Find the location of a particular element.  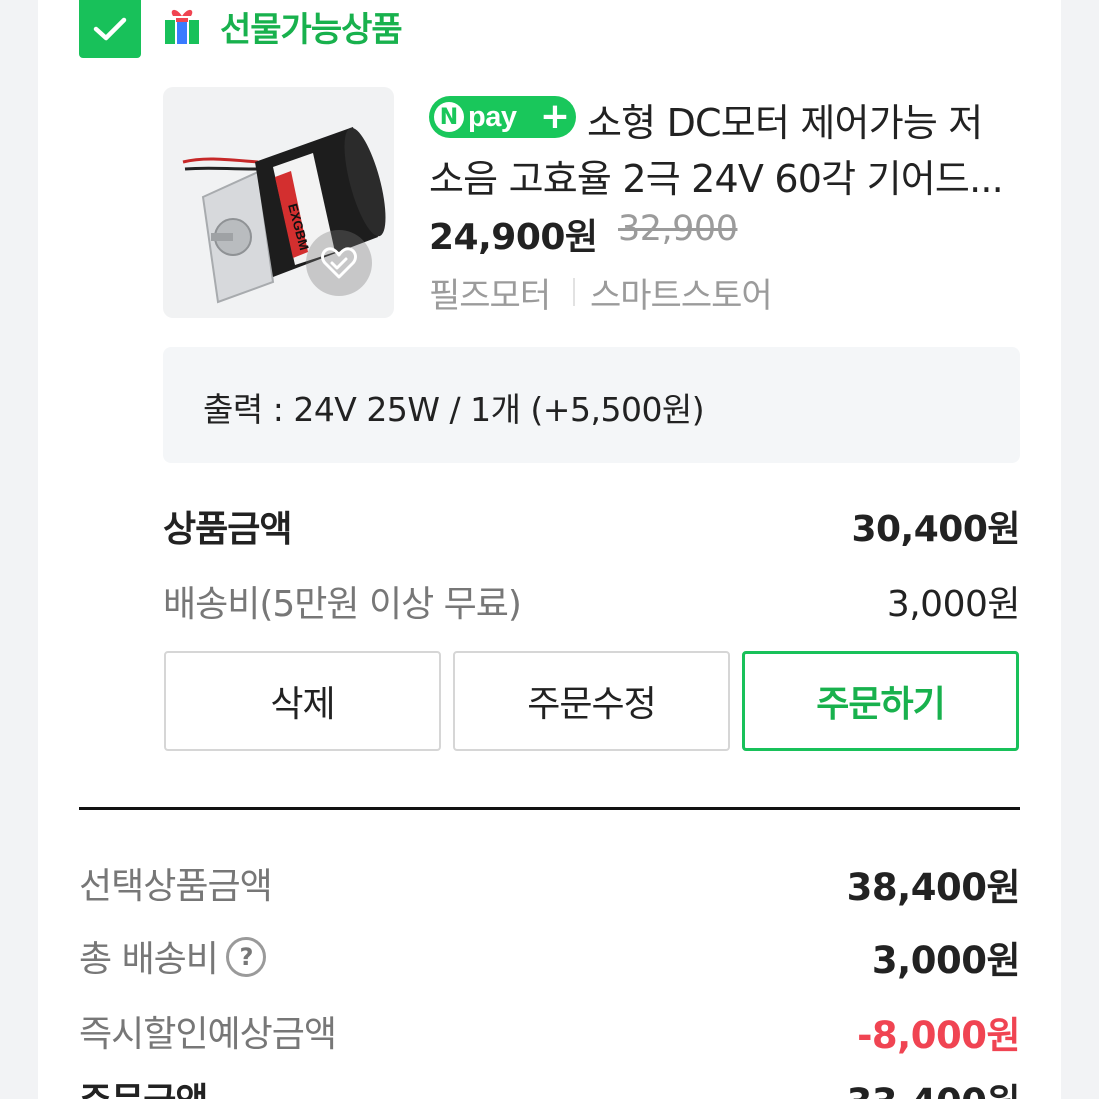

wishlist-button is located at coordinates (339, 263).